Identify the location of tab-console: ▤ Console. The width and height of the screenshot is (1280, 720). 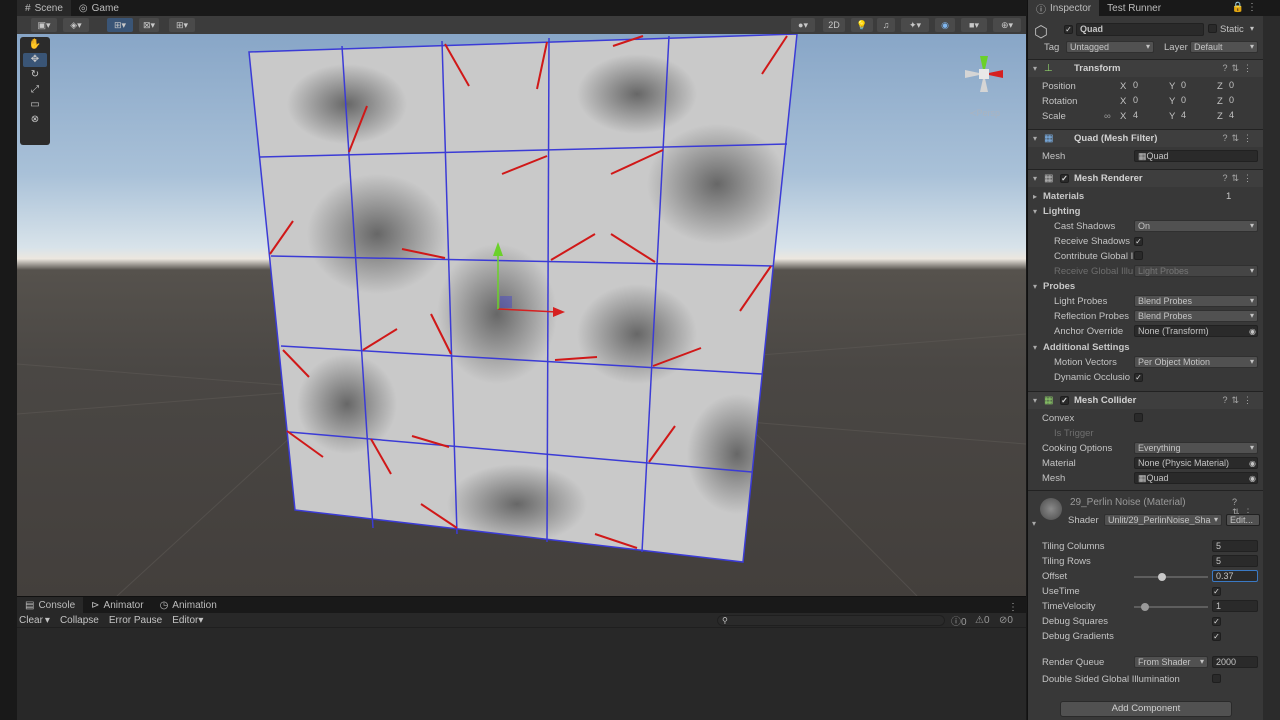
(50, 605).